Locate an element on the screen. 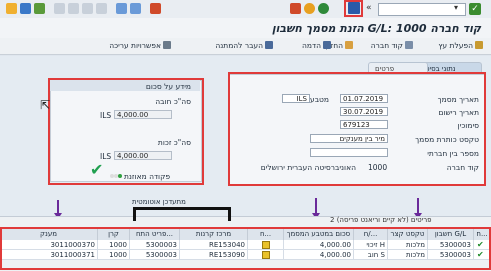 This screenshot has width=491, height=271. doc-date-field: 01.07.2019 is located at coordinates (364, 98).